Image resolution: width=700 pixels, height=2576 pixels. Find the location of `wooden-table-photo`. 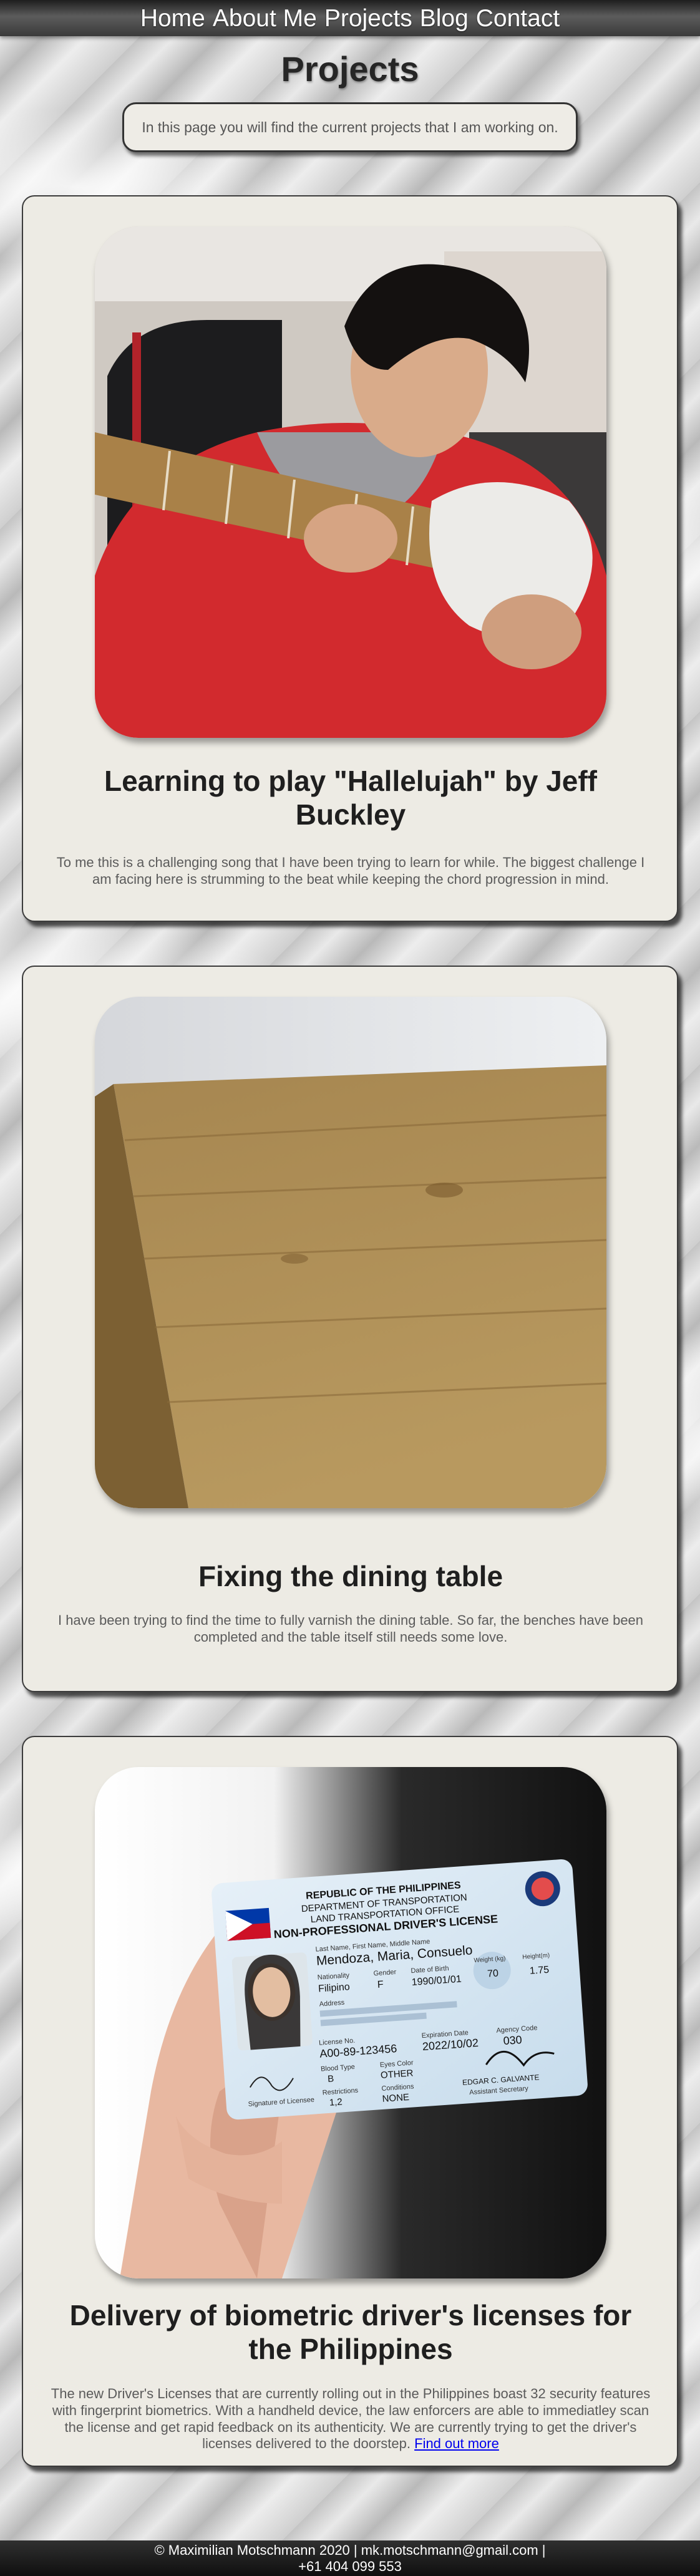

wooden-table-photo is located at coordinates (350, 1252).